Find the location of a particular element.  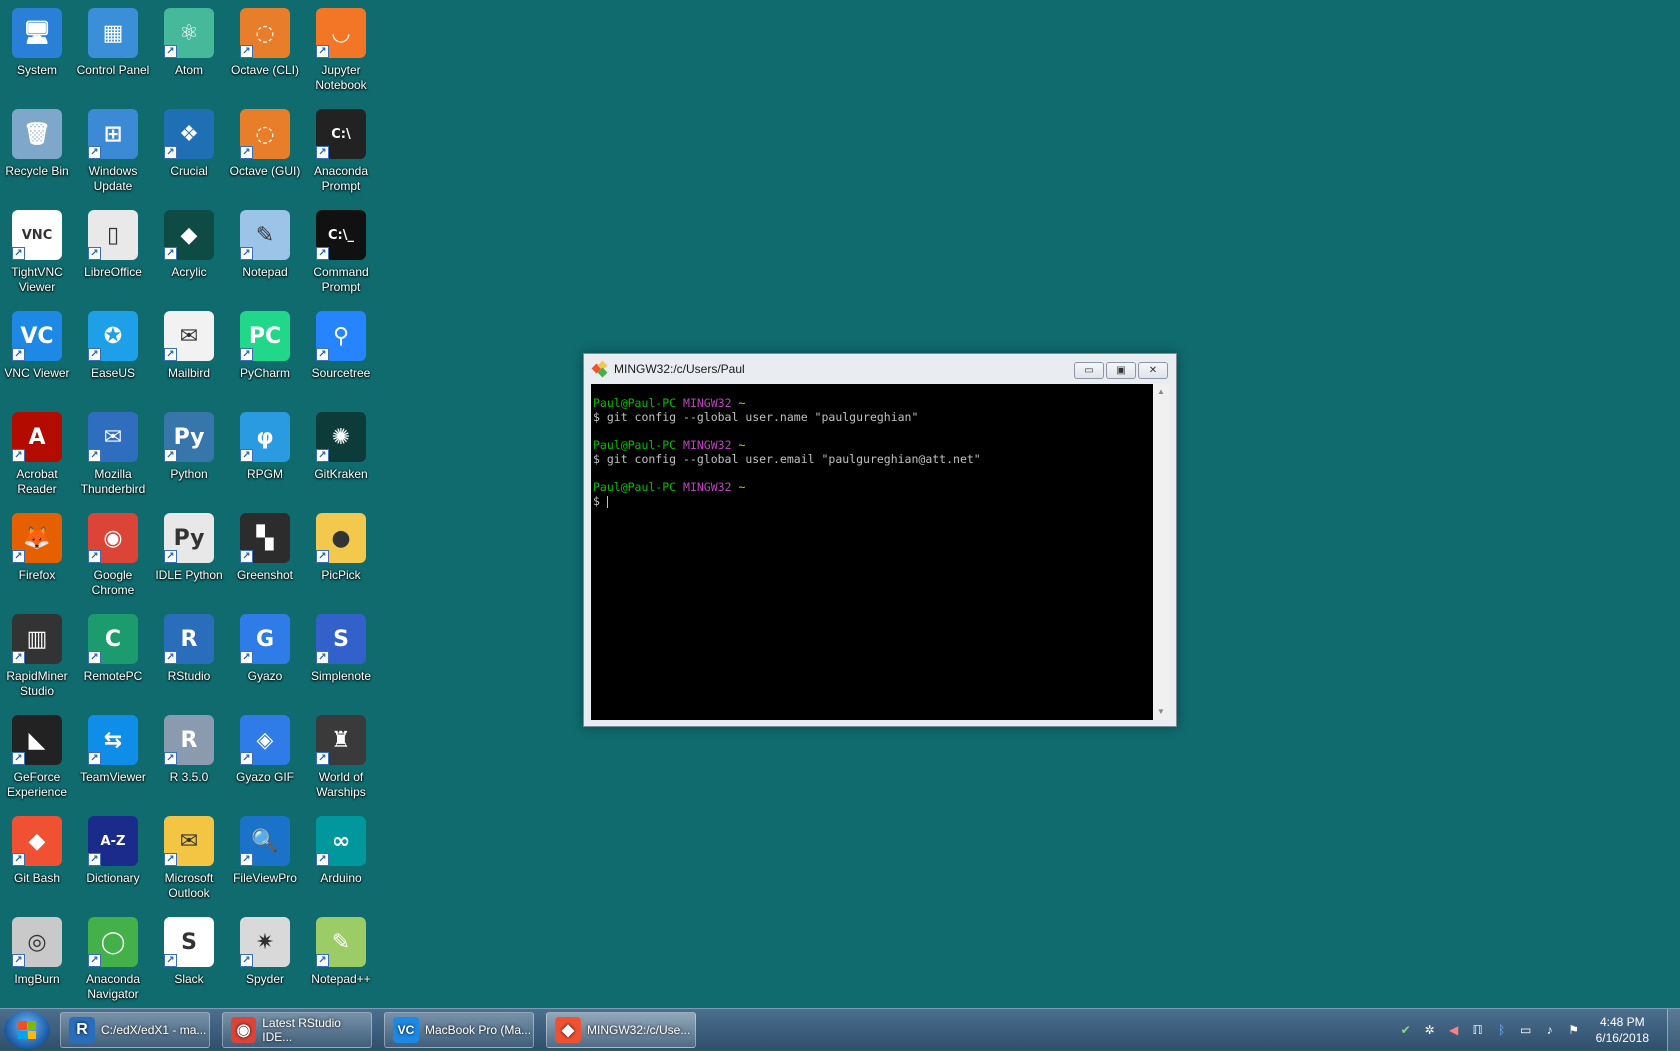

desktop-icon-anaconda-navigator: ◯ ↗ Anaconda Navigator is located at coordinates (113, 959).